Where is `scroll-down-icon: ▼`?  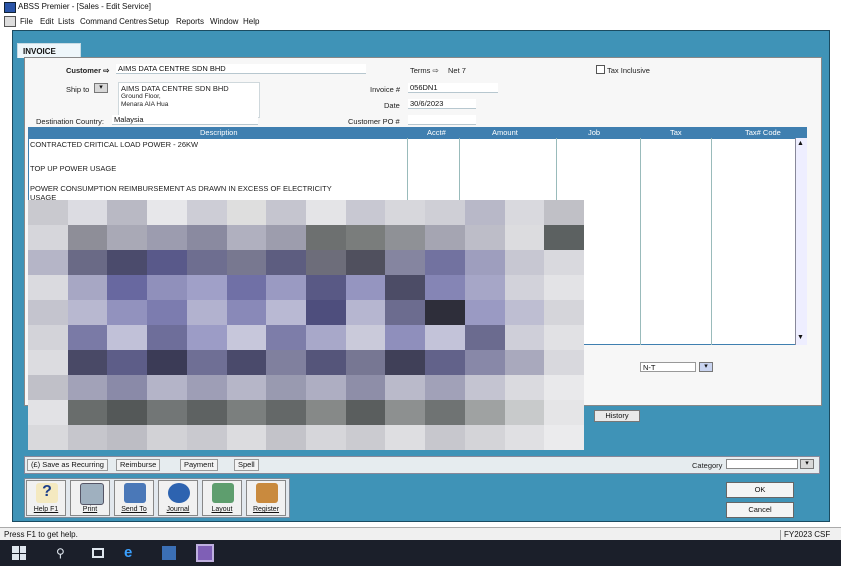
scroll-down-icon: ▼ is located at coordinates (800, 337).